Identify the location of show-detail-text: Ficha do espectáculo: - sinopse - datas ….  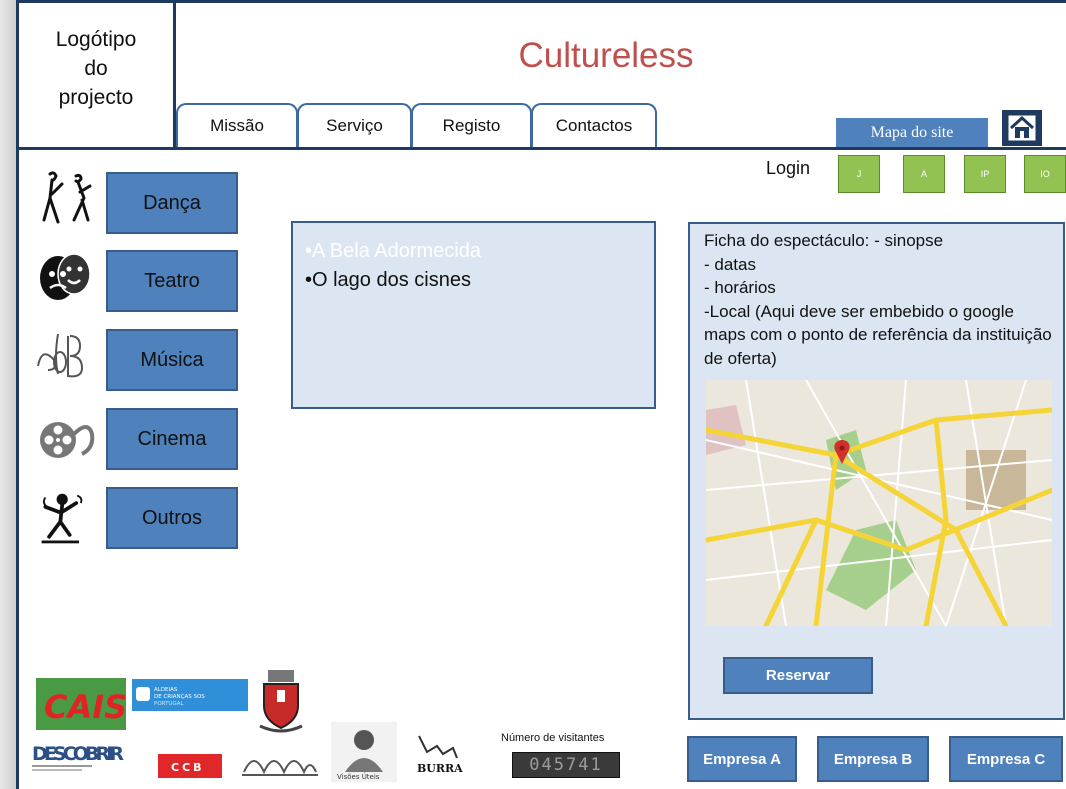
(879, 299).